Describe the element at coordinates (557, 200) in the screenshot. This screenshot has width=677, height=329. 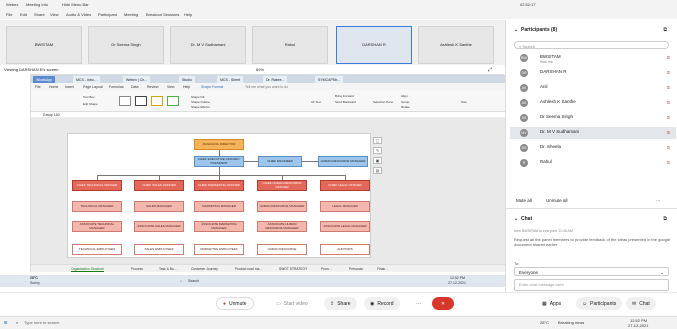
I see `unmute-all-button: Unmute all` at that location.